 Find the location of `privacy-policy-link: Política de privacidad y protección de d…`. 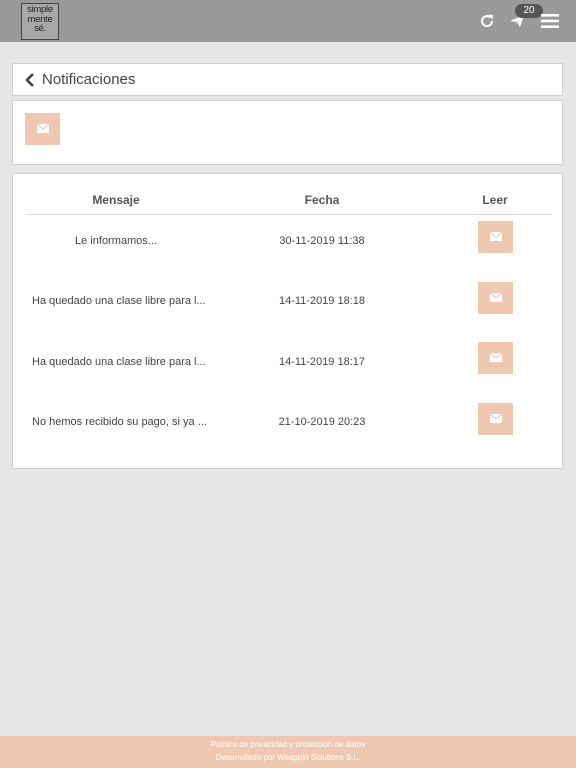

privacy-policy-link: Política de privacidad y protección de d… is located at coordinates (288, 744).